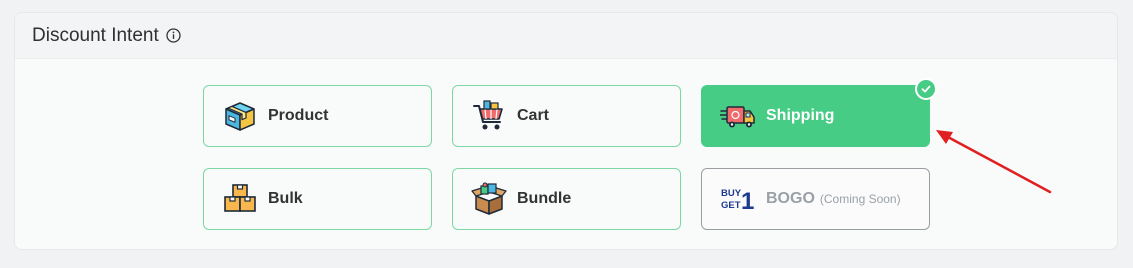  Describe the element at coordinates (240, 116) in the screenshot. I see `product-box-icon` at that location.